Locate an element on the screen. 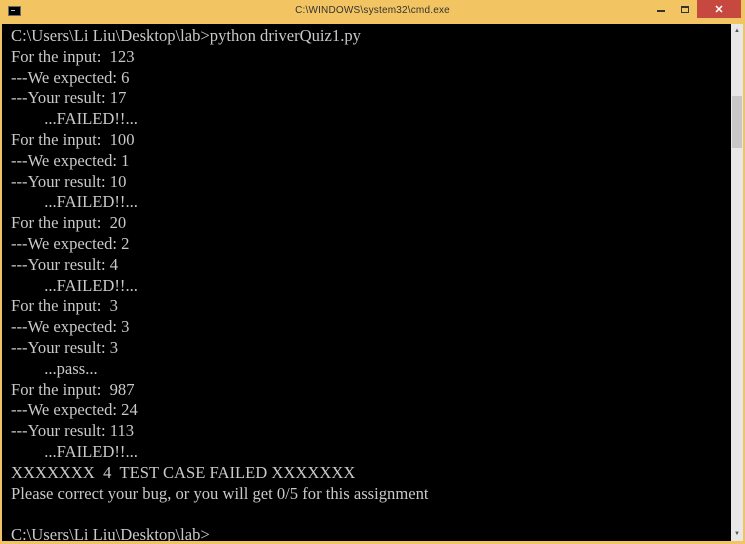 The width and height of the screenshot is (745, 544). window-controls: ✕ is located at coordinates (695, 10).